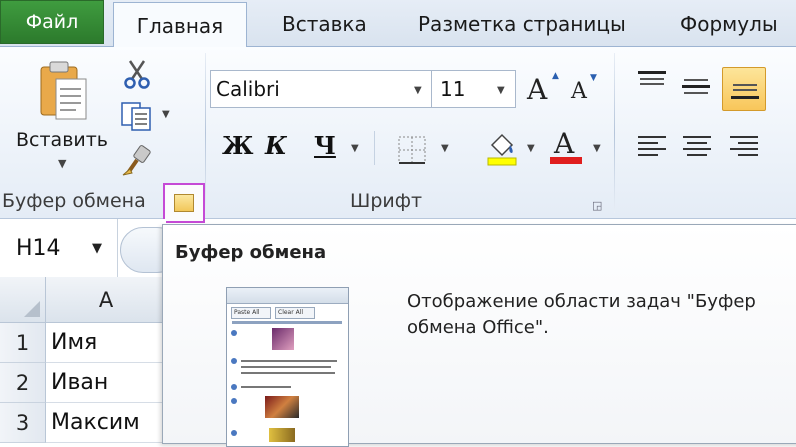  What do you see at coordinates (697, 147) in the screenshot?
I see `align-center-icon` at bounding box center [697, 147].